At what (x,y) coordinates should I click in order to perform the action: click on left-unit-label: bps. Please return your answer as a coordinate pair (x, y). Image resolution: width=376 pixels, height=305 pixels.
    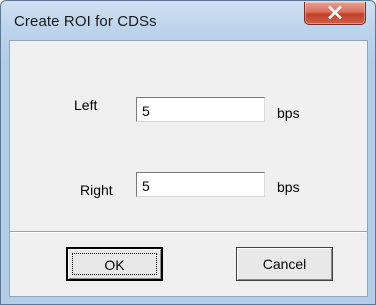
    Looking at the image, I should click on (288, 113).